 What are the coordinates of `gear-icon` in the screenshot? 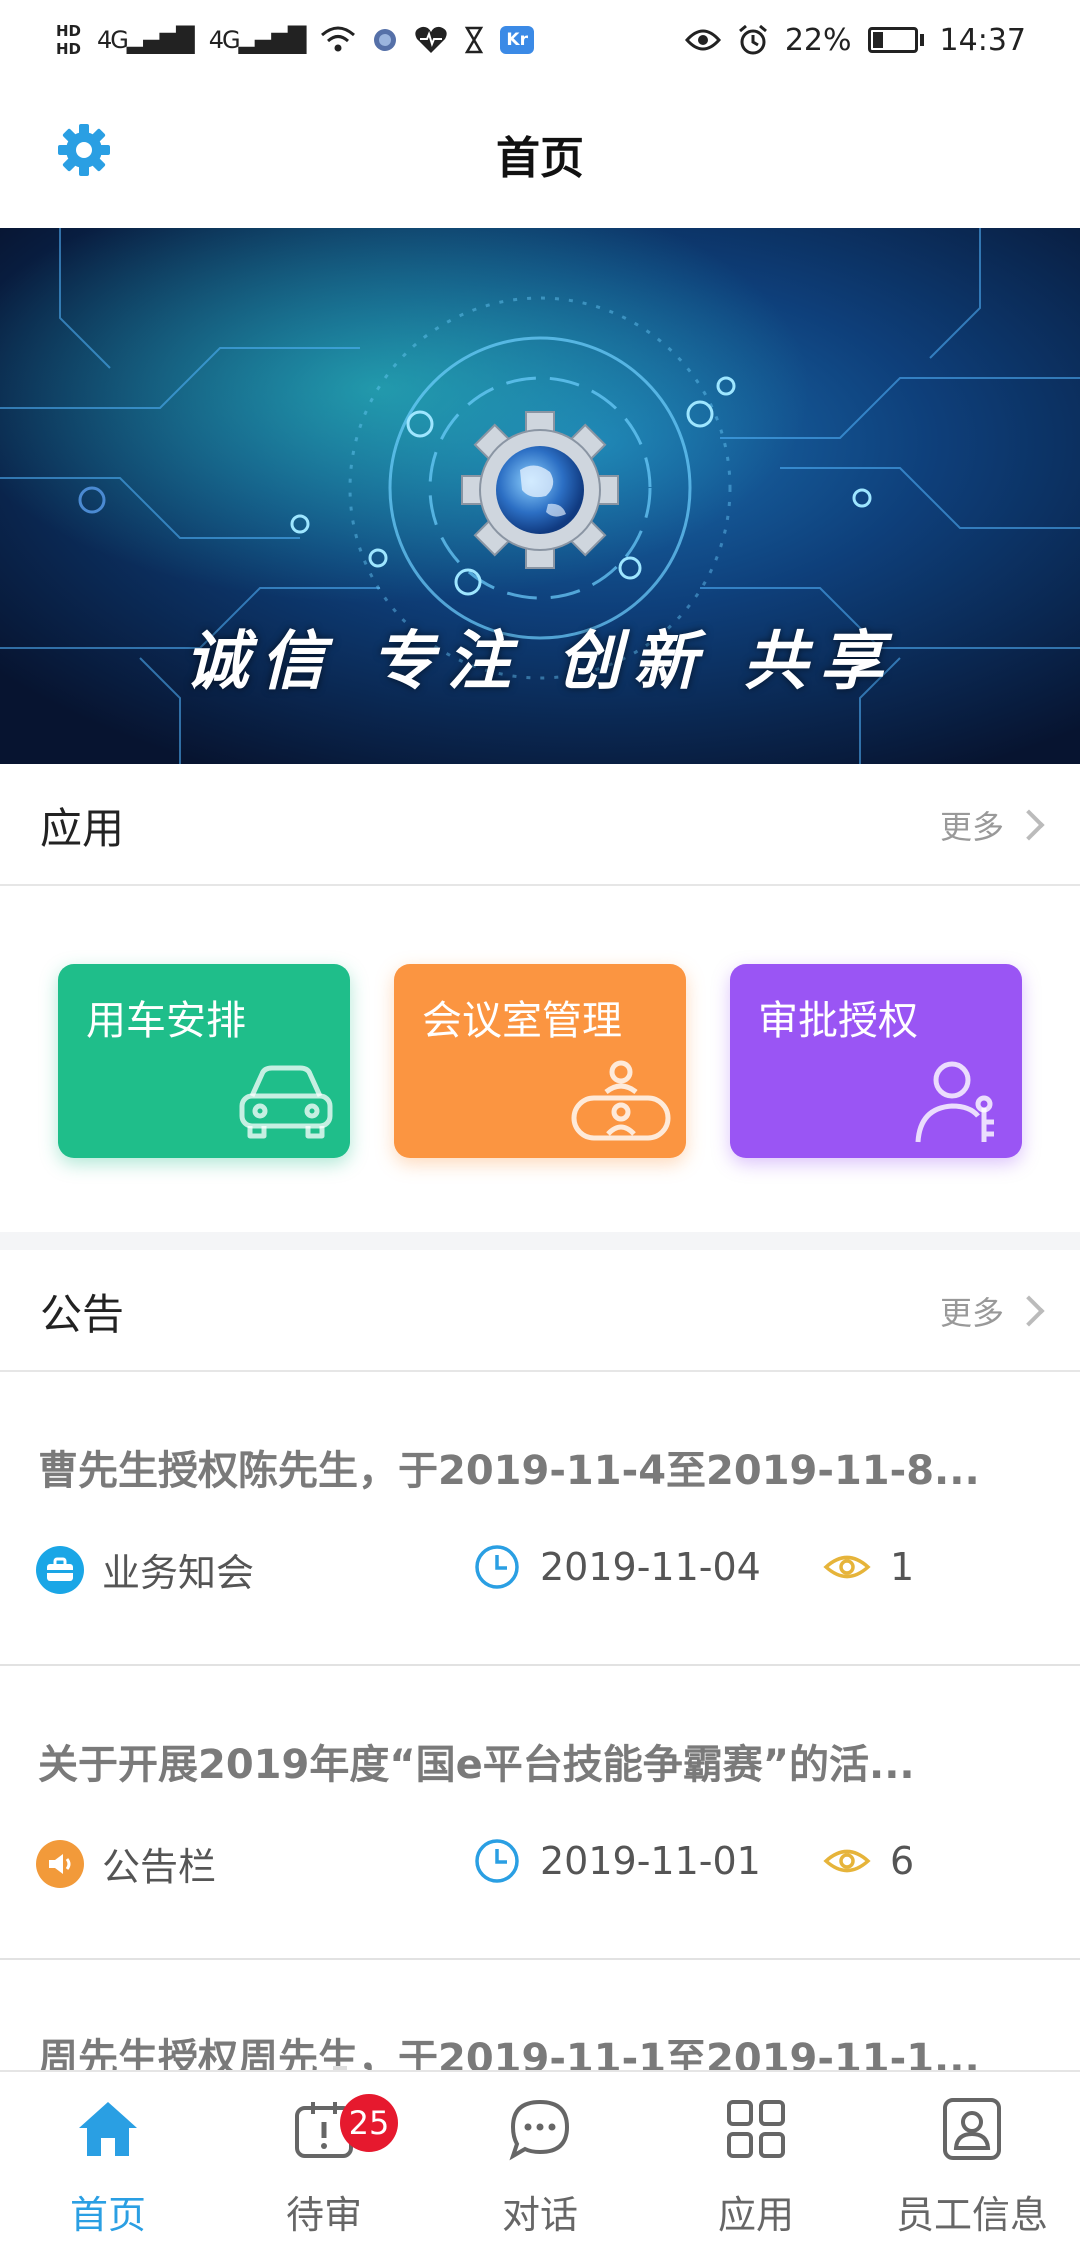 It's located at (84, 150).